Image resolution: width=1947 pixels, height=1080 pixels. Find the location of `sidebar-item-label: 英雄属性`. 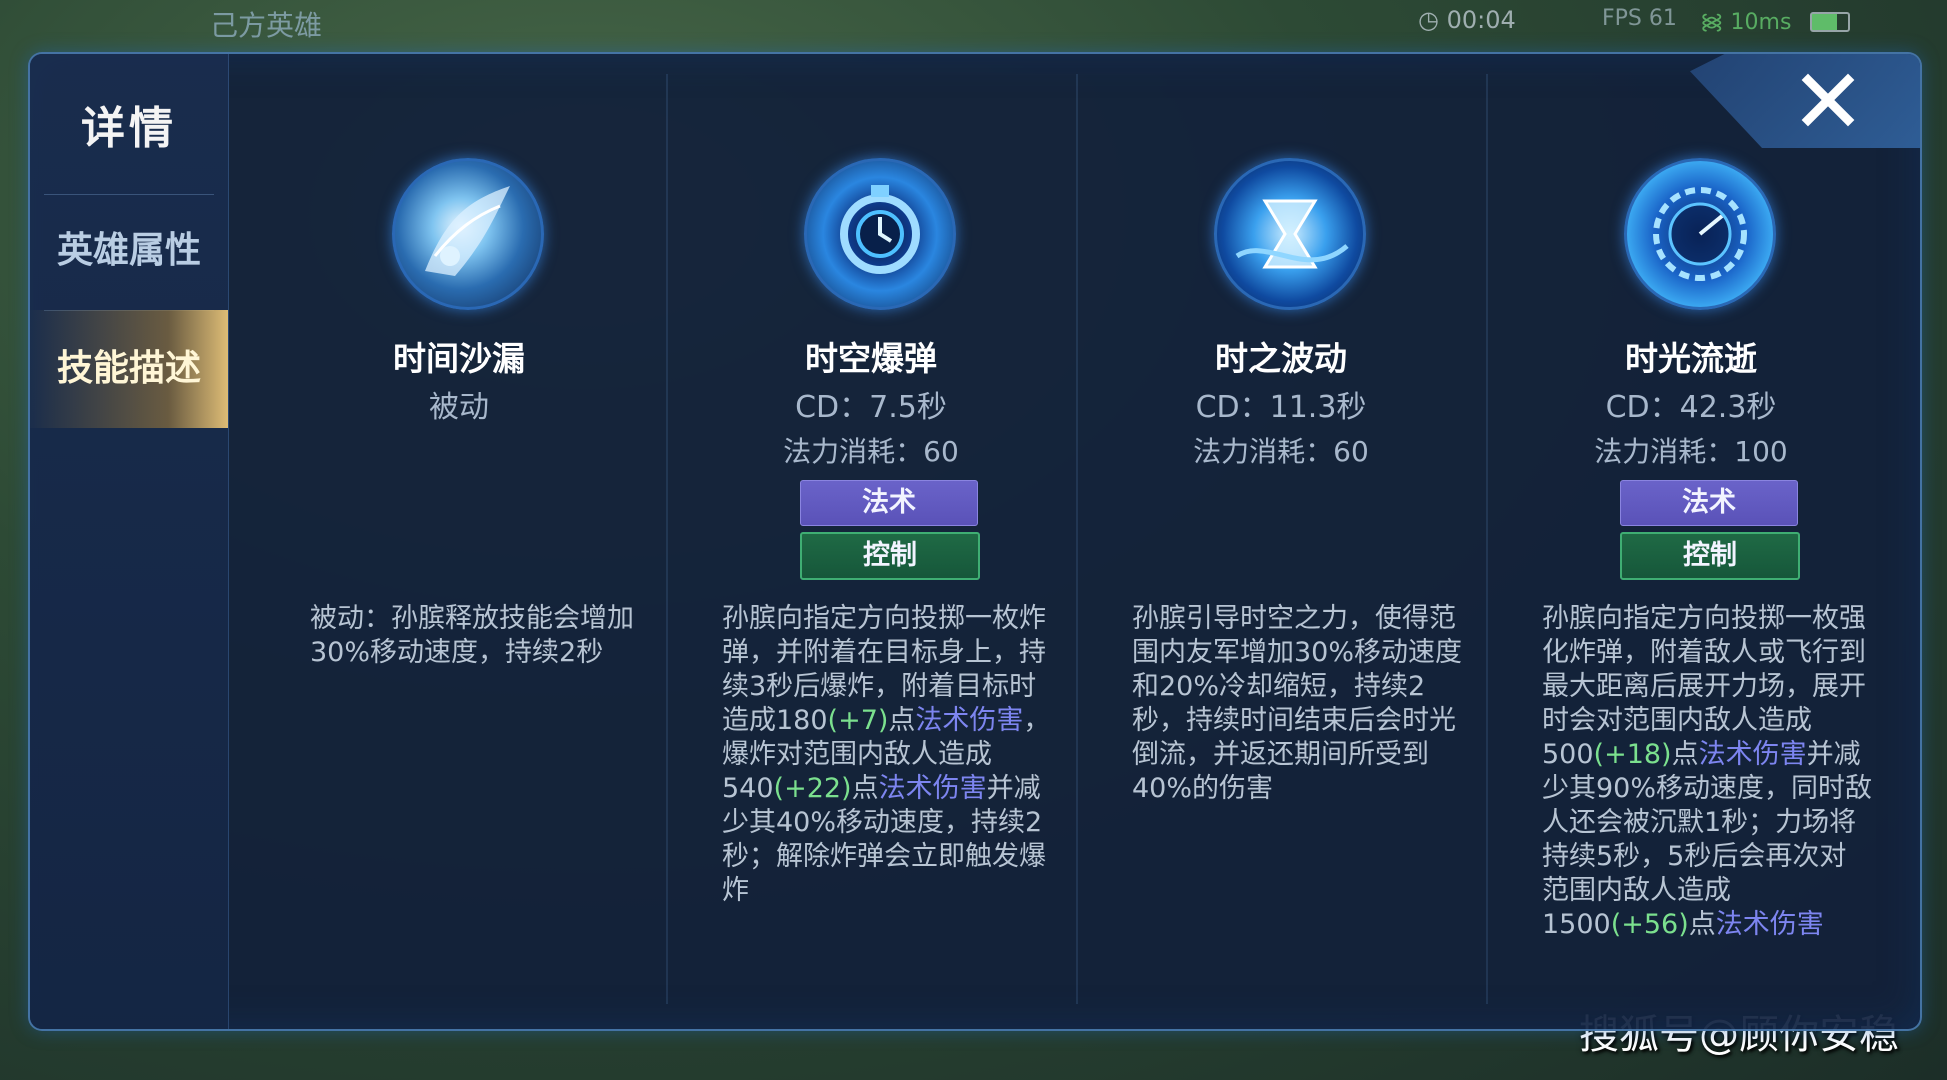

sidebar-item-label: 英雄属性 is located at coordinates (128, 250).